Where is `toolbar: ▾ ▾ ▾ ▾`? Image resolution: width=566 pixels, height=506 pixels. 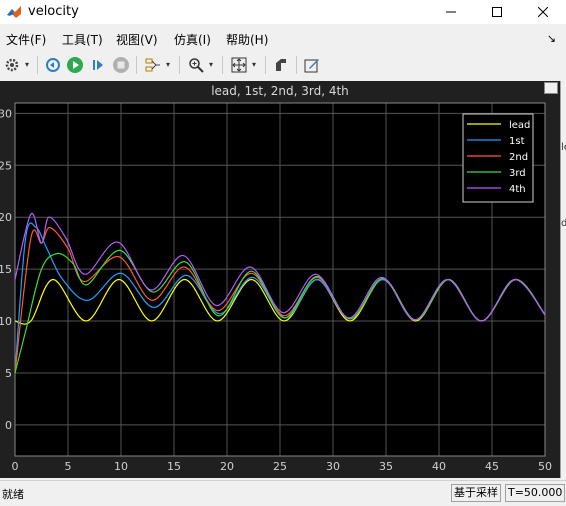
toolbar: ▾ ▾ ▾ ▾ is located at coordinates (283, 65).